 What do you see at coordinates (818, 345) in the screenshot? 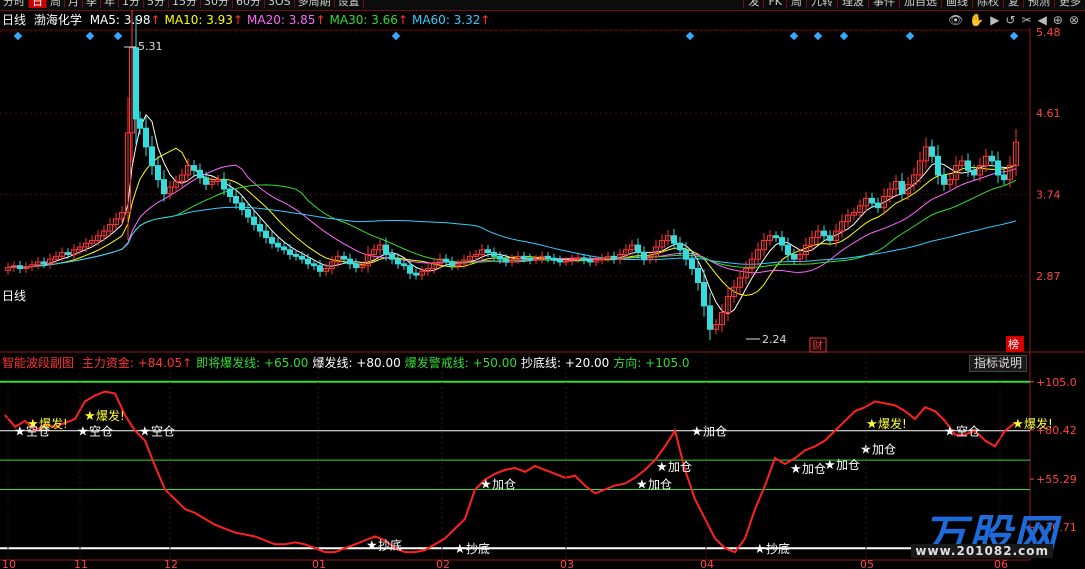
I see `finance-badge: 财` at bounding box center [818, 345].